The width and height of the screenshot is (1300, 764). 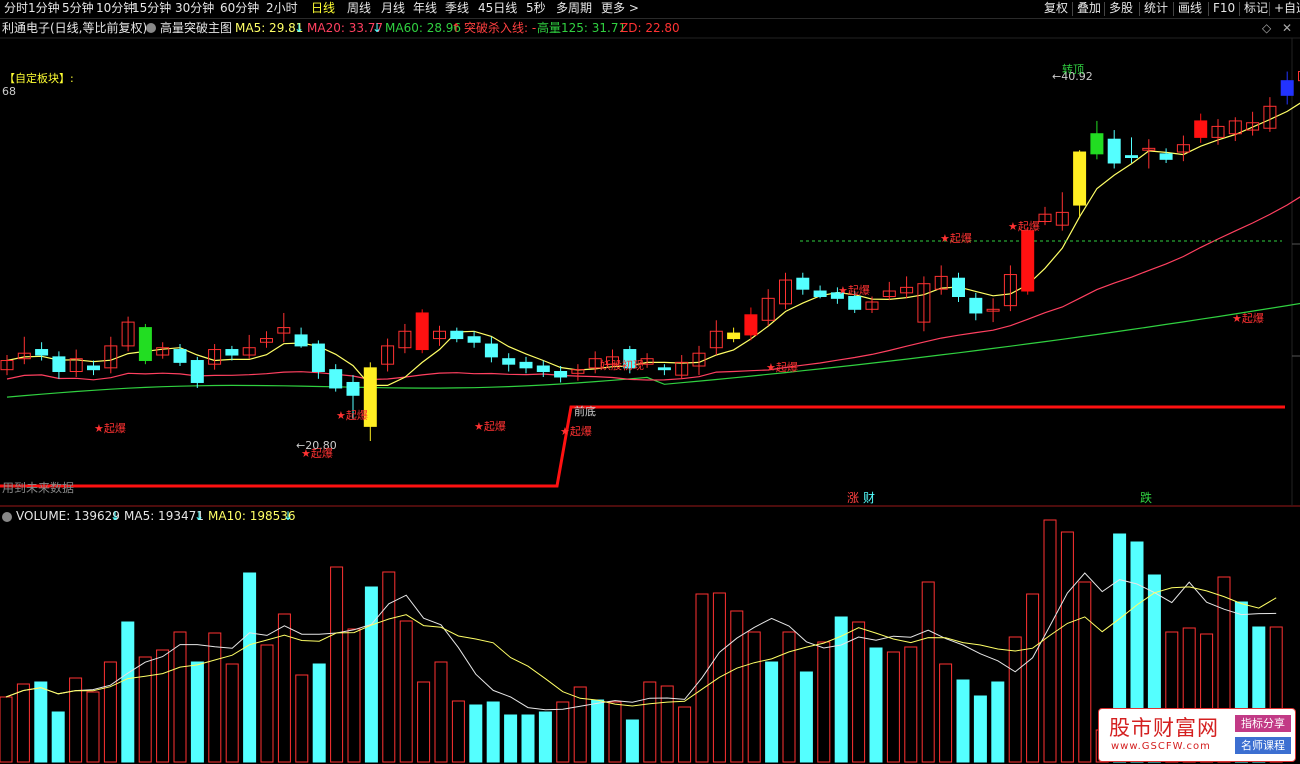 I want to click on future-data-label: 用到未来数据, so click(x=38, y=487).